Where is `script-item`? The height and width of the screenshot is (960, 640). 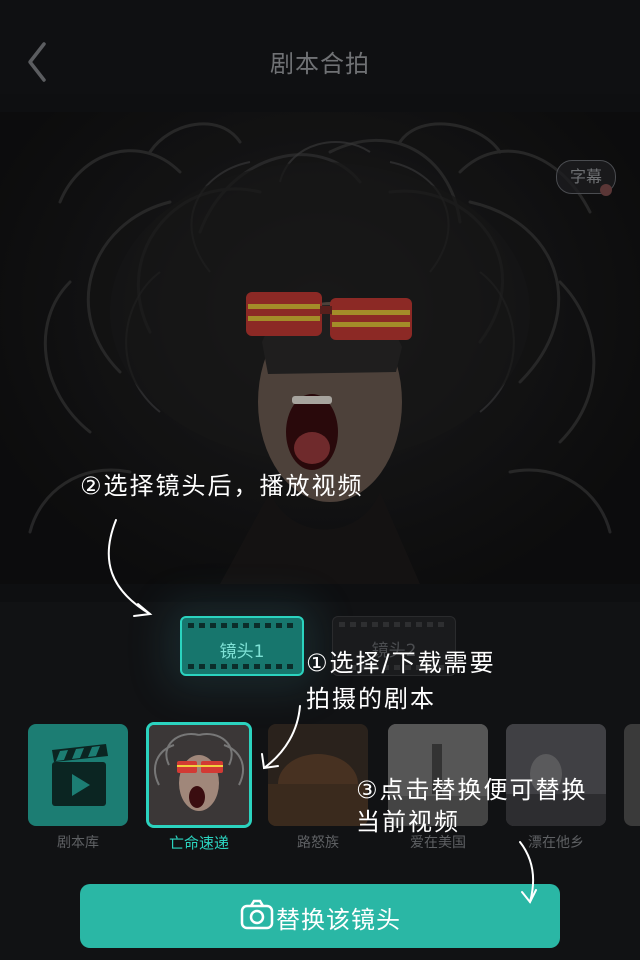 script-item is located at coordinates (318, 775).